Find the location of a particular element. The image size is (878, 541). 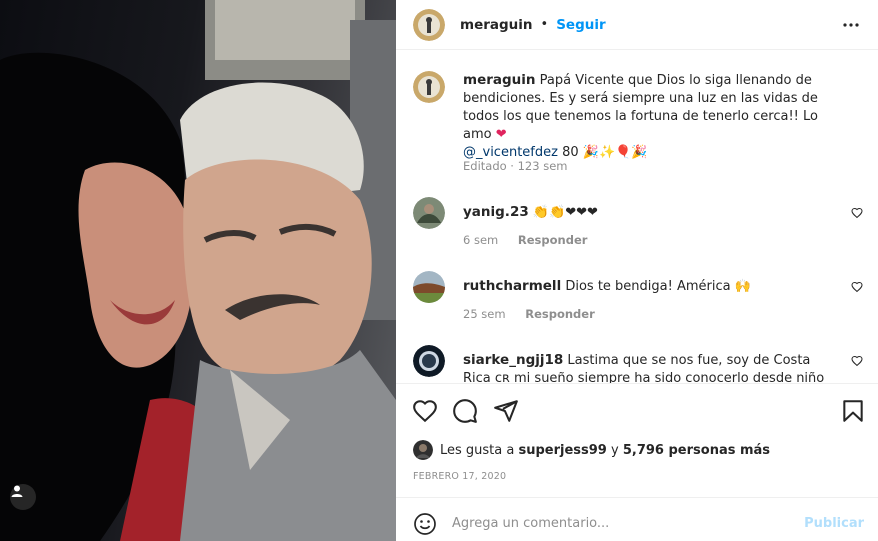

caption-mention: @_vicentefdez is located at coordinates (510, 152).